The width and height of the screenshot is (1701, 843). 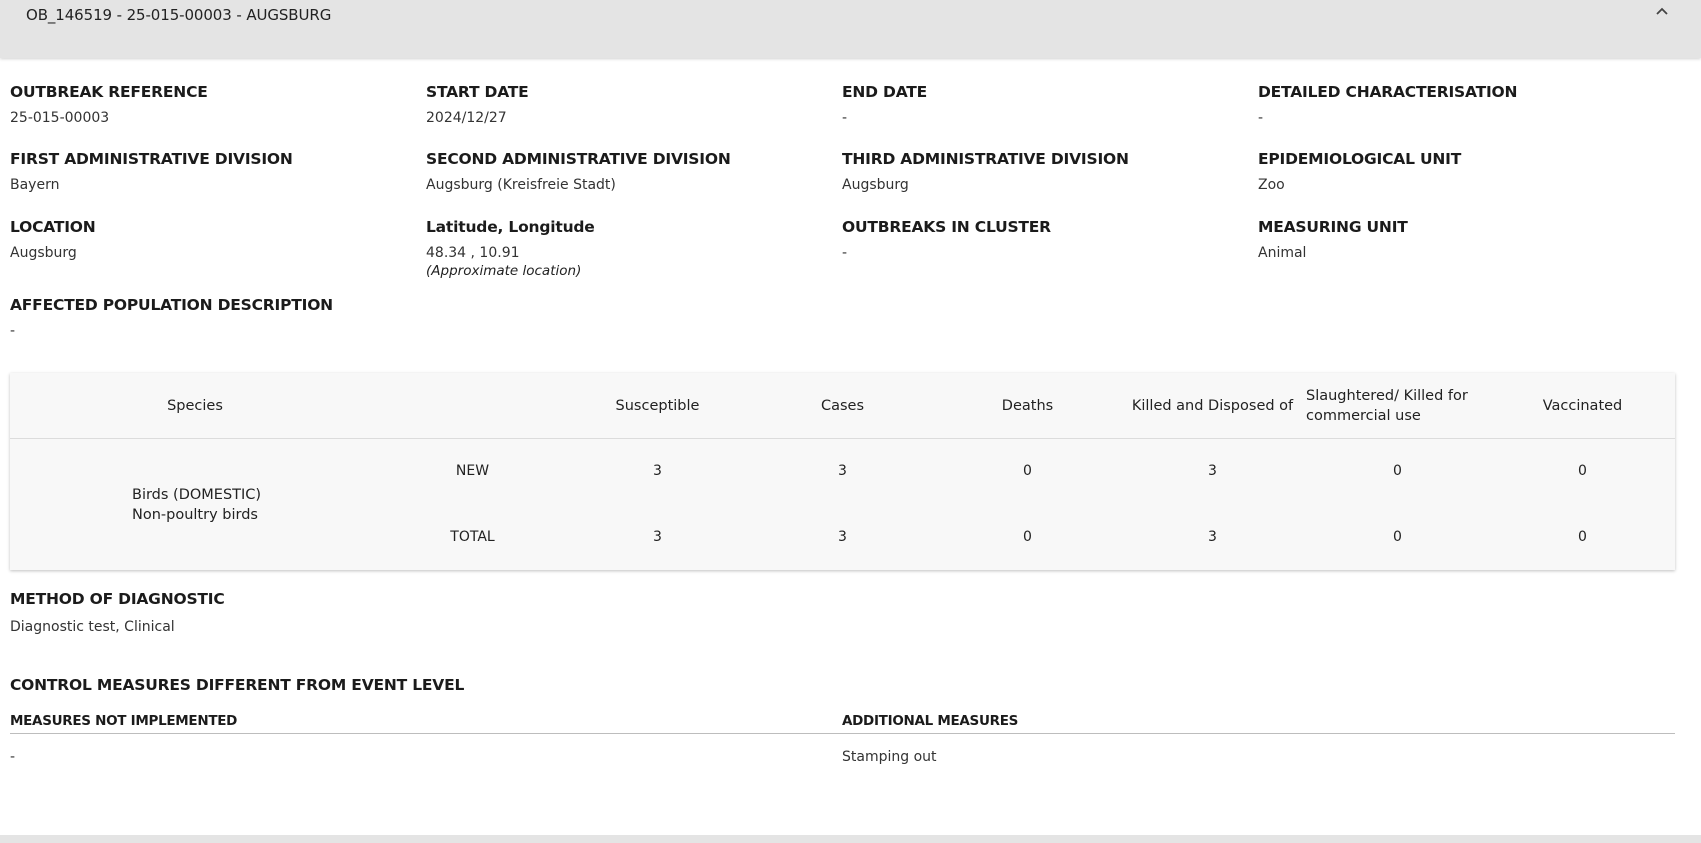 I want to click on field-outbreak-reference: OUTBREAK REFERENCE 25-015-00003, so click(x=215, y=104).